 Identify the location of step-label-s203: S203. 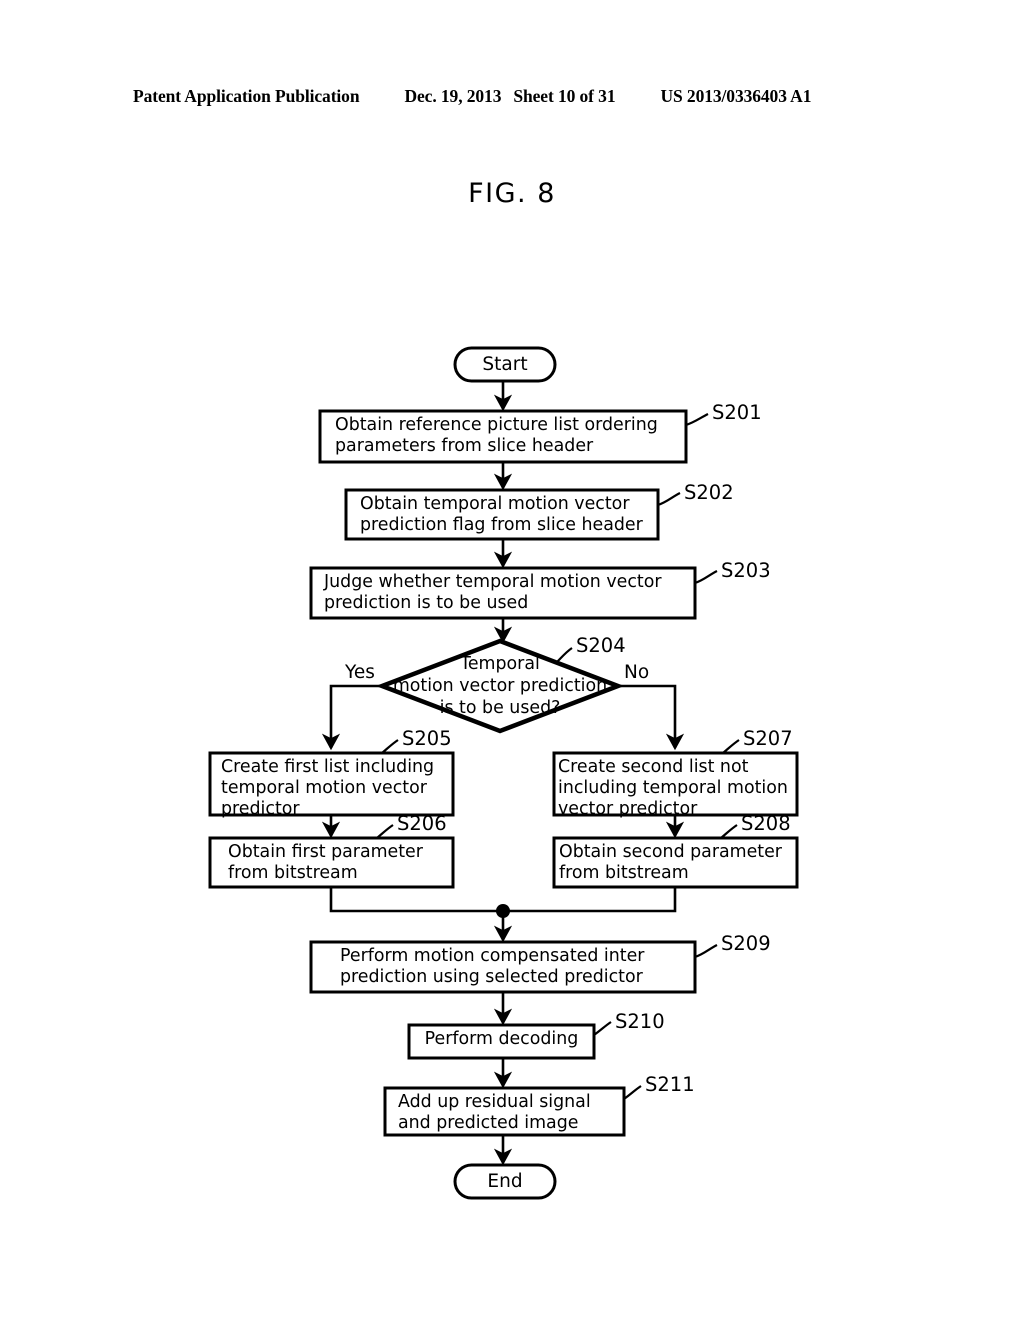
(746, 570).